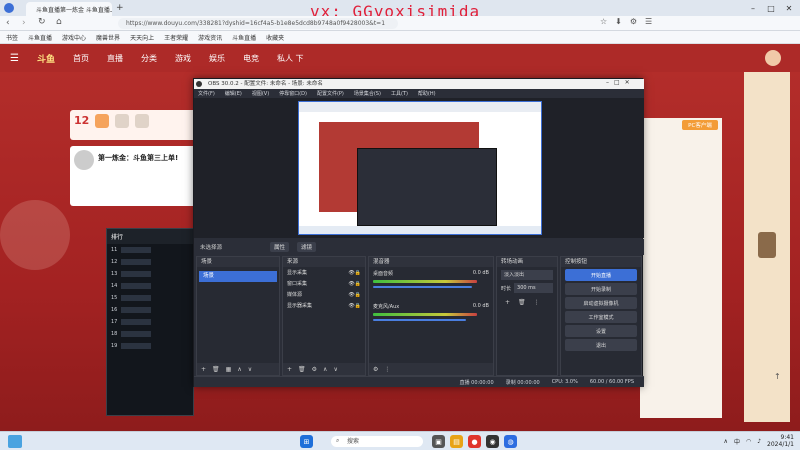 This screenshot has height=450, width=800. I want to click on menu-item: 场景集合(S), so click(367, 93).